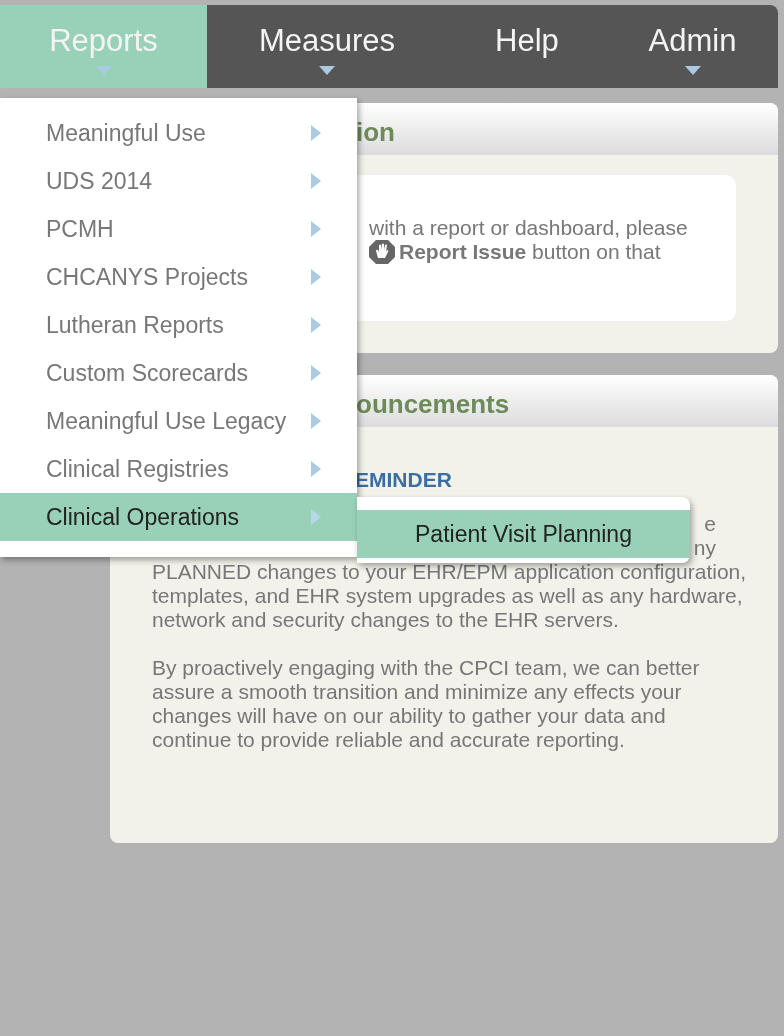 Image resolution: width=784 pixels, height=1036 pixels. Describe the element at coordinates (327, 46) in the screenshot. I see `nav-tab: Measures` at that location.